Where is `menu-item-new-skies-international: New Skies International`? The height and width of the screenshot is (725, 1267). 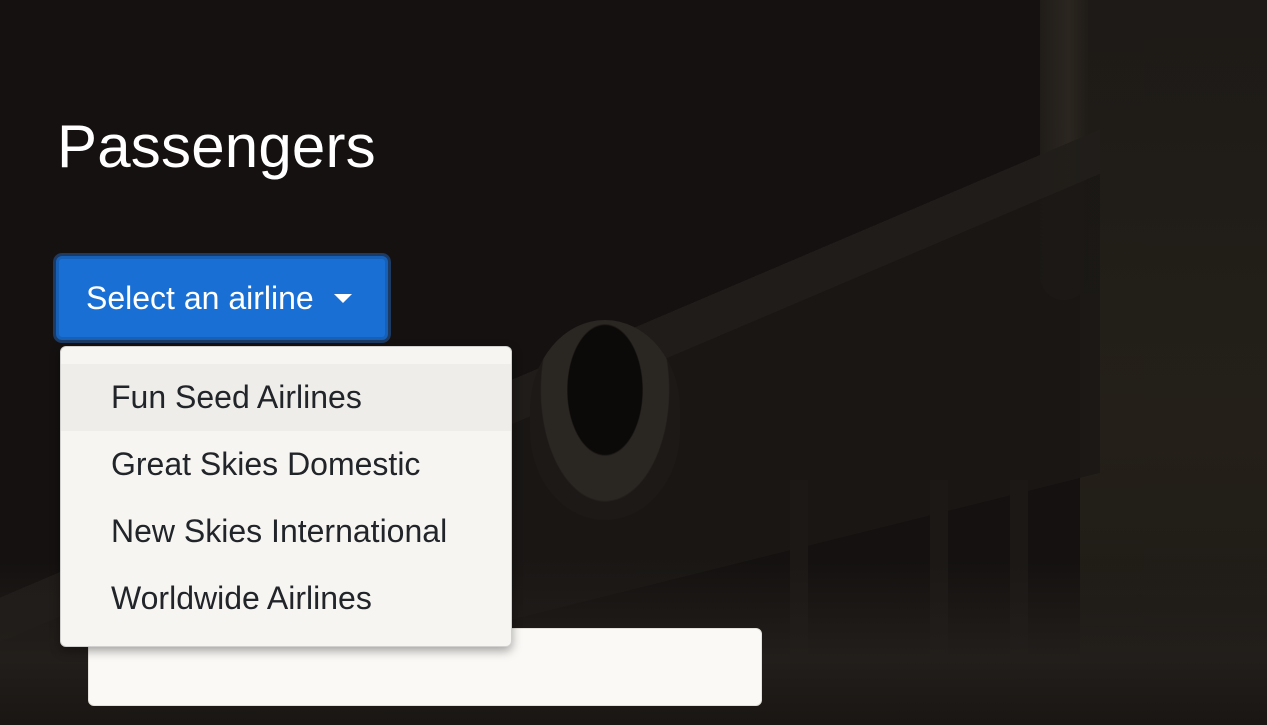
menu-item-new-skies-international: New Skies International is located at coordinates (286, 531).